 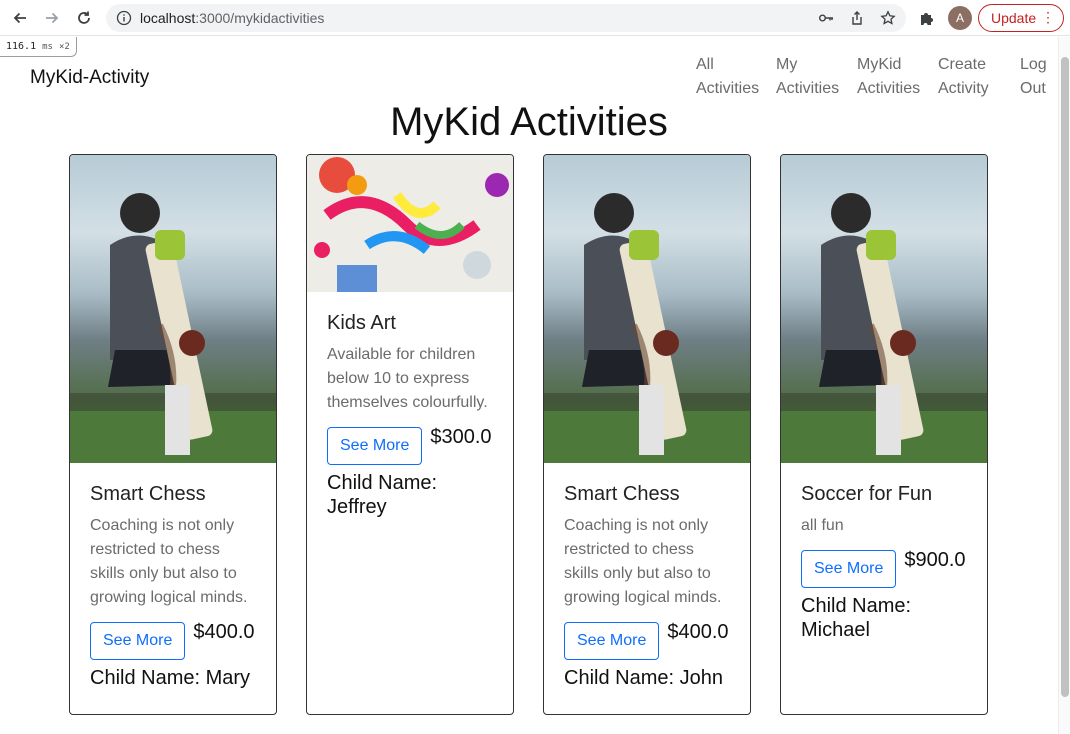 What do you see at coordinates (888, 18) in the screenshot?
I see `bookmark-star-icon` at bounding box center [888, 18].